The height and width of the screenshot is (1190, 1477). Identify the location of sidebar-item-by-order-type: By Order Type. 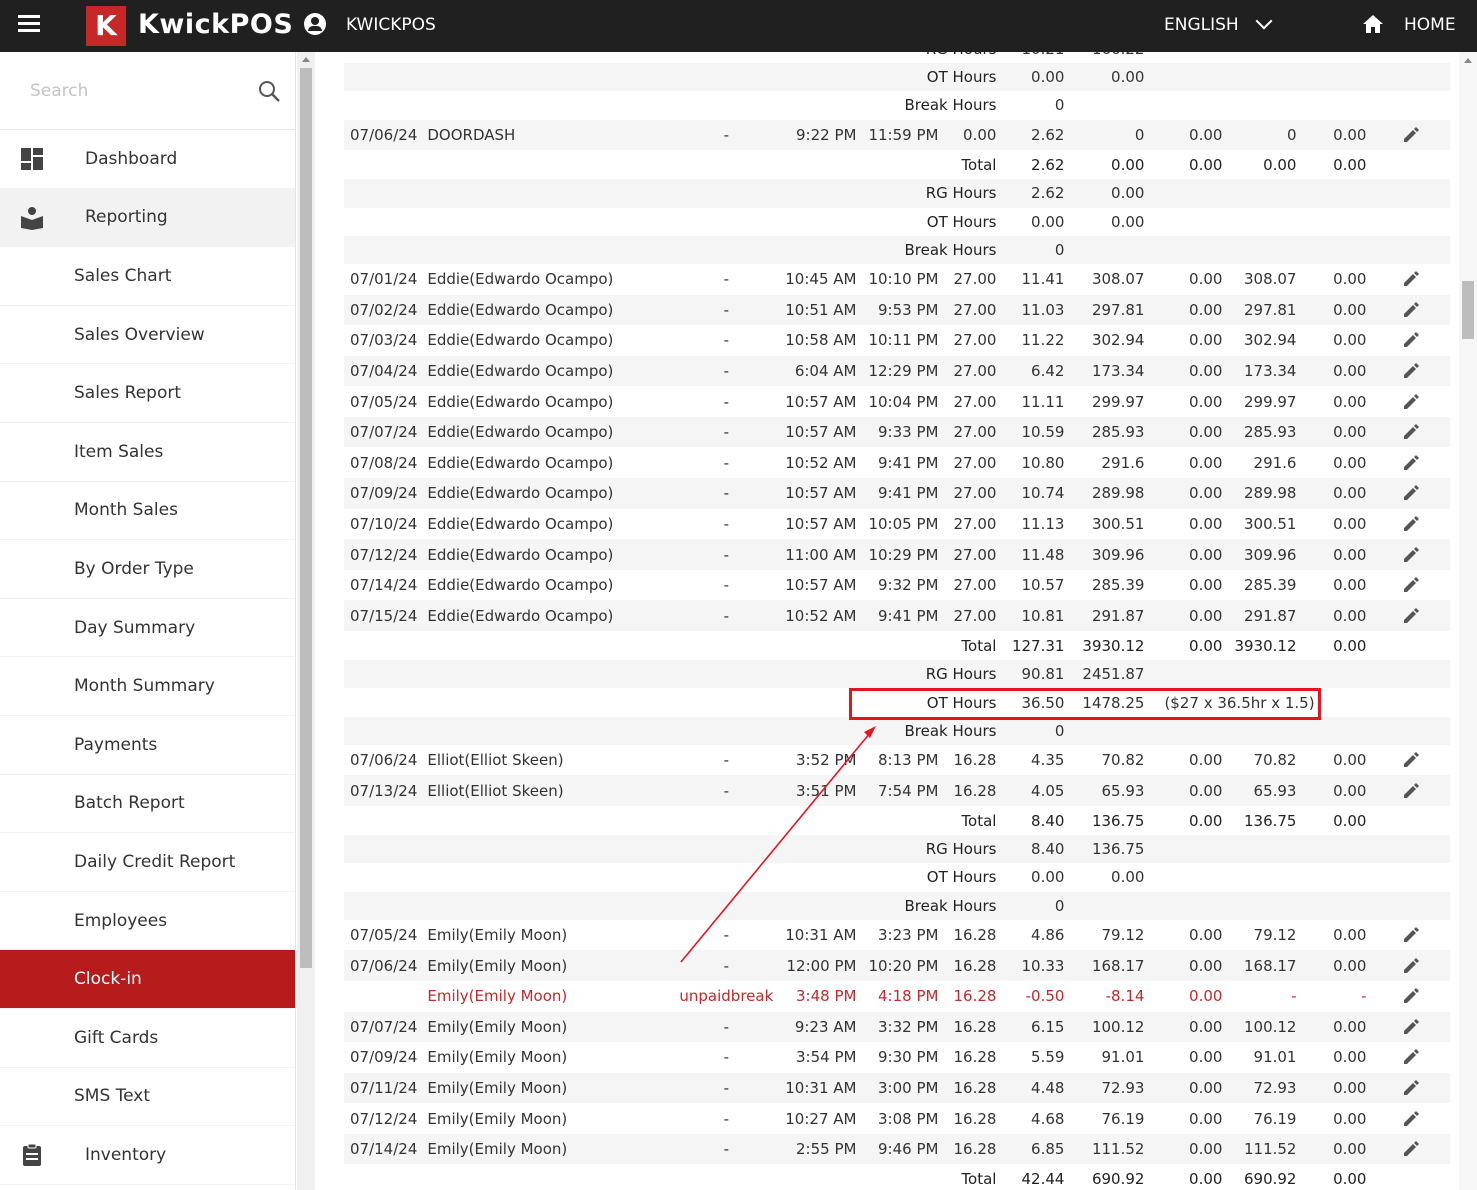
(147, 569).